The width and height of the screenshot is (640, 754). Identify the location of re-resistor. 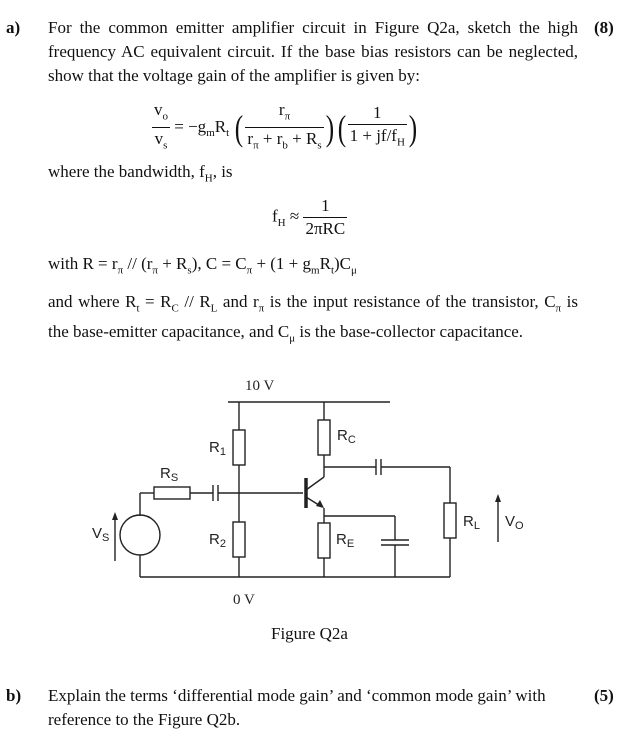
(324, 540).